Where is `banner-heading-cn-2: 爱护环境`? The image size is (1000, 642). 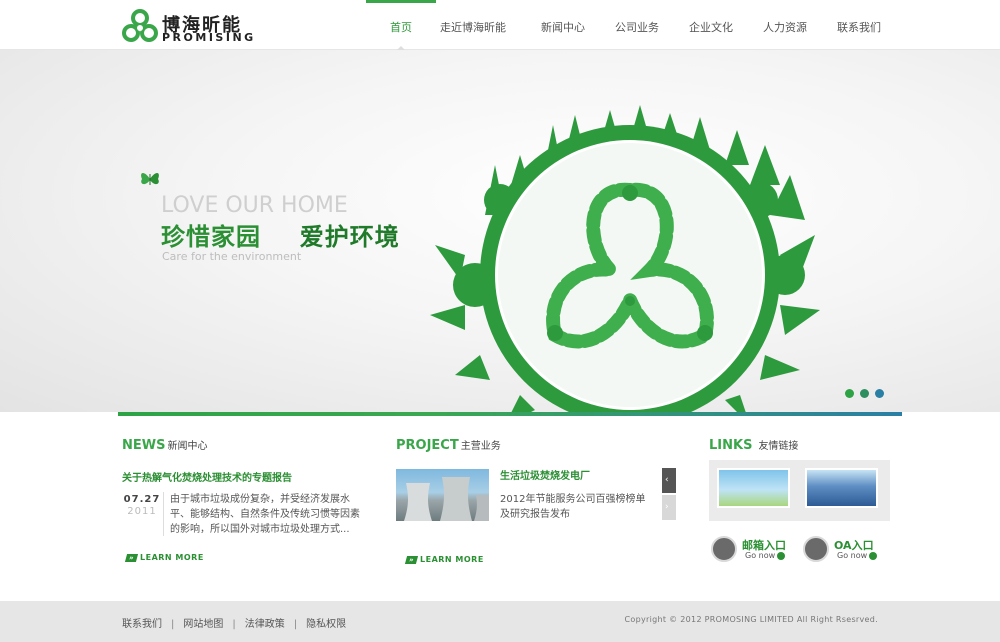 banner-heading-cn-2: 爱护环境 is located at coordinates (349, 237).